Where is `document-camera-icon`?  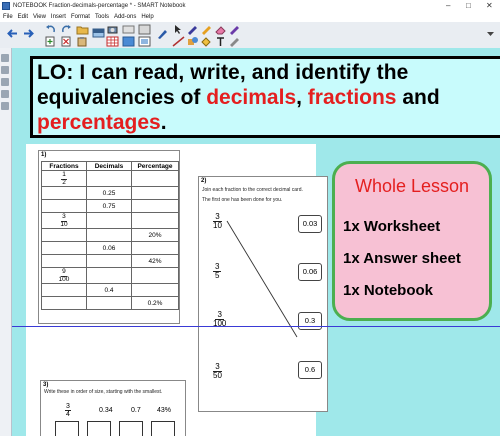
document-camera-icon is located at coordinates (112, 29).